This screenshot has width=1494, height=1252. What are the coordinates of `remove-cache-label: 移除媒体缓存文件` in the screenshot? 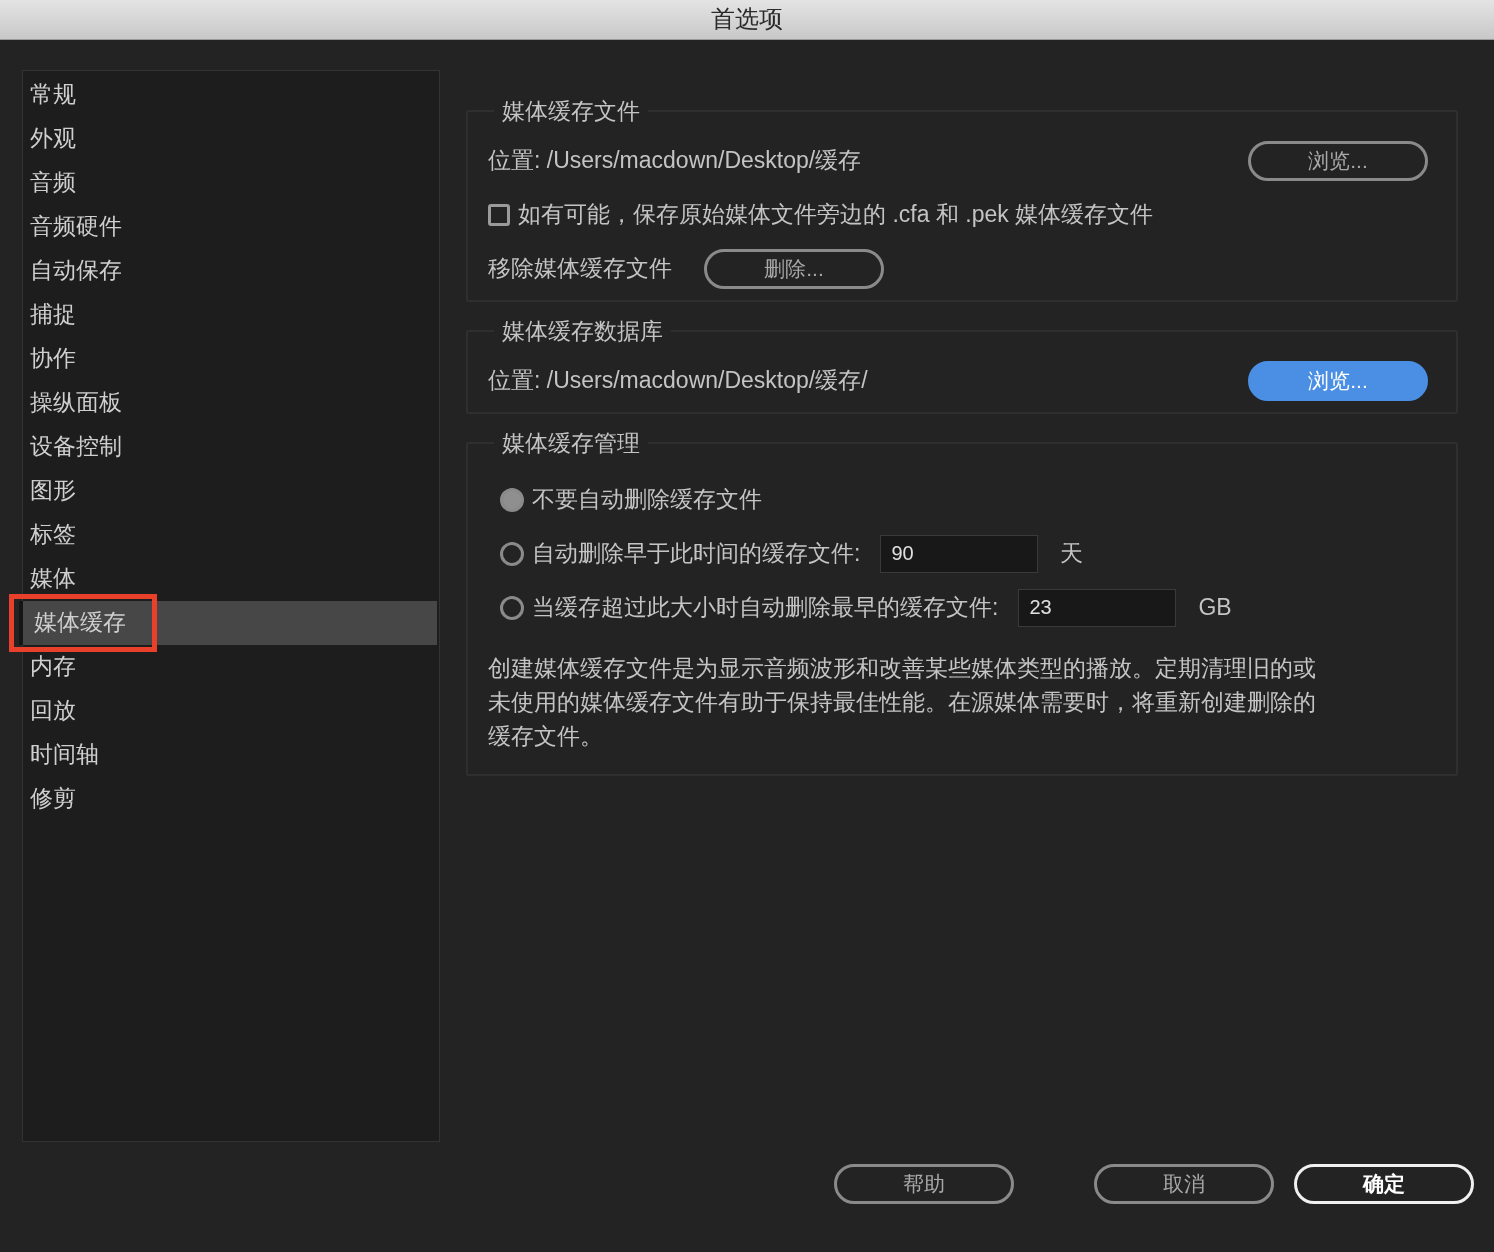 It's located at (580, 269).